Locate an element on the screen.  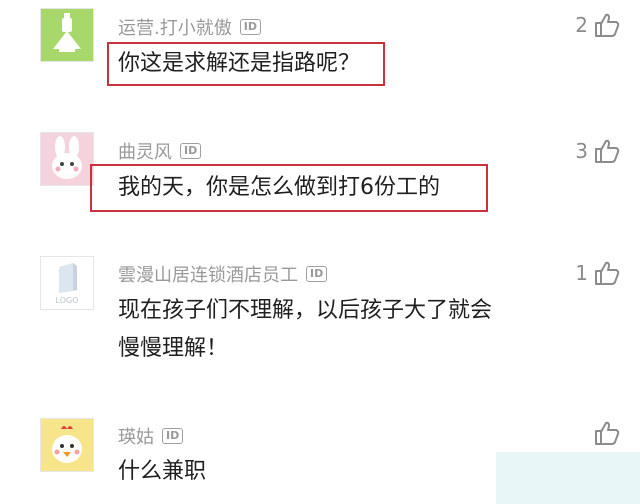
comment-text-line-2: 慢慢理解！ is located at coordinates (173, 348).